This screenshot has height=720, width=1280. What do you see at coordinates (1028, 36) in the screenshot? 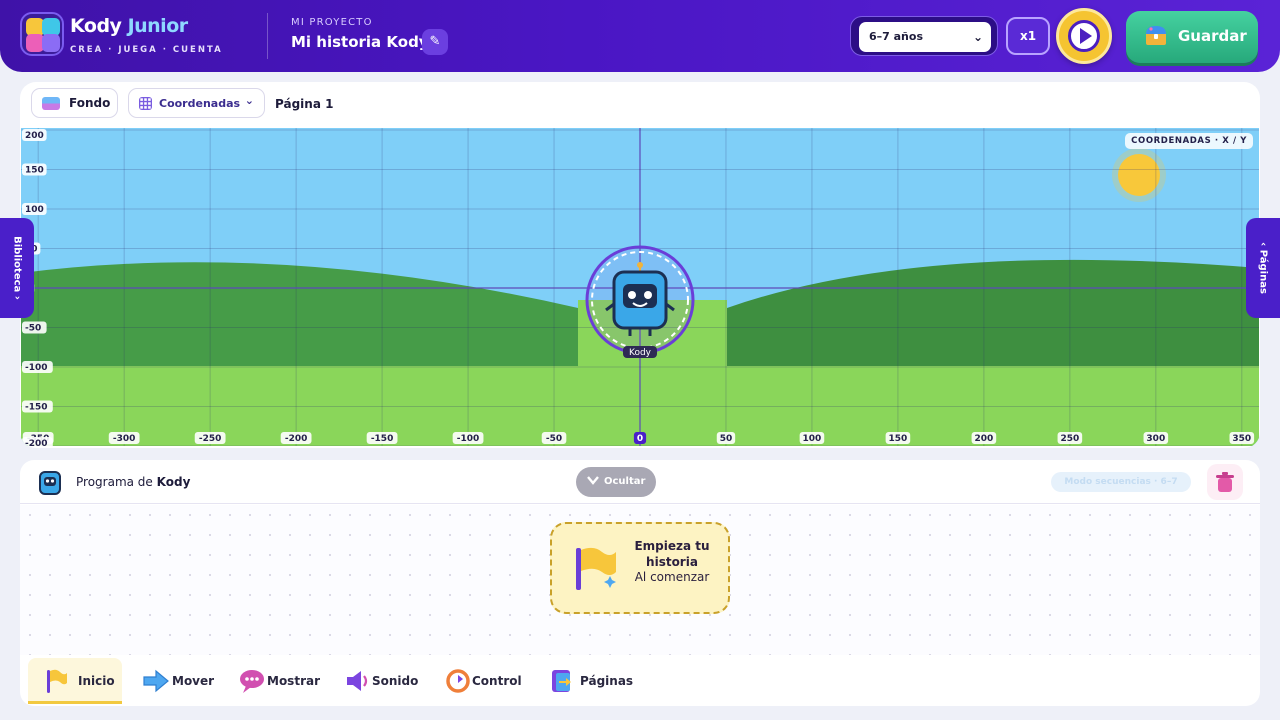
I see `speed-button: x1` at bounding box center [1028, 36].